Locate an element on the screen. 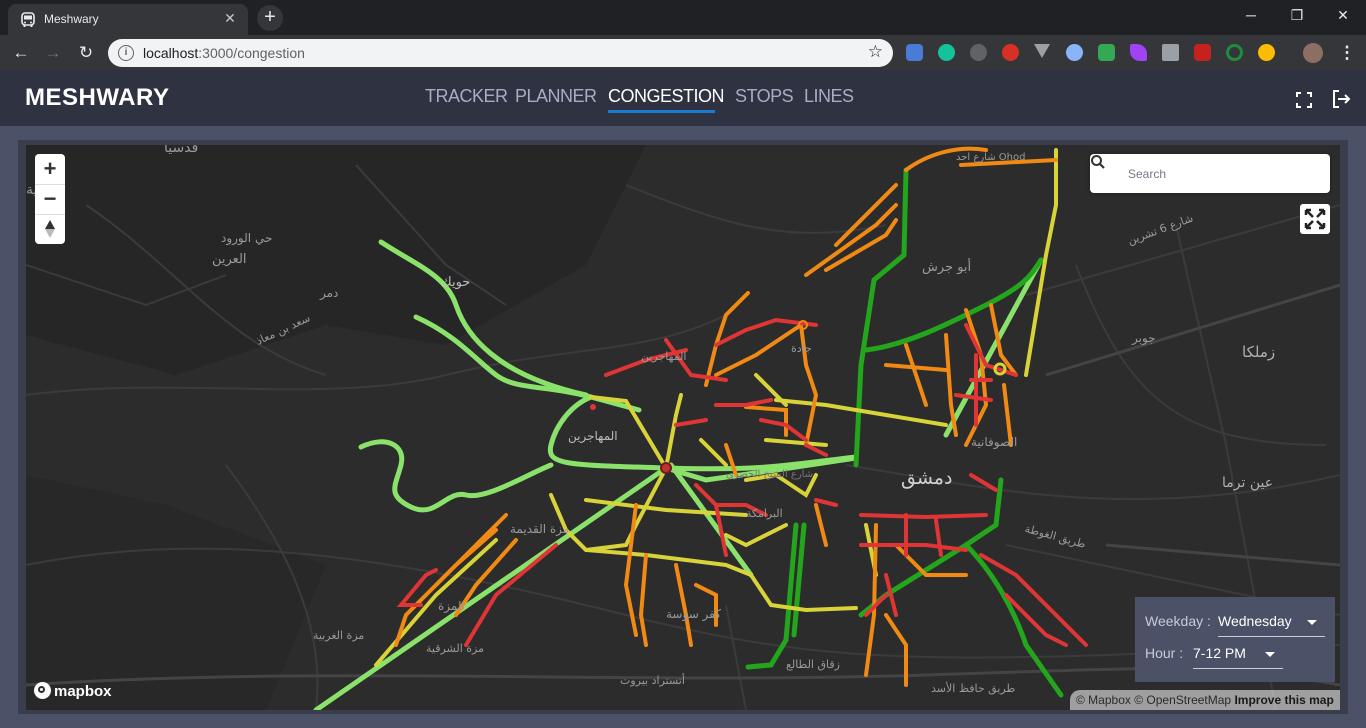 Image resolution: width=1366 pixels, height=728 pixels. w-extension-icon is located at coordinates (978, 52).